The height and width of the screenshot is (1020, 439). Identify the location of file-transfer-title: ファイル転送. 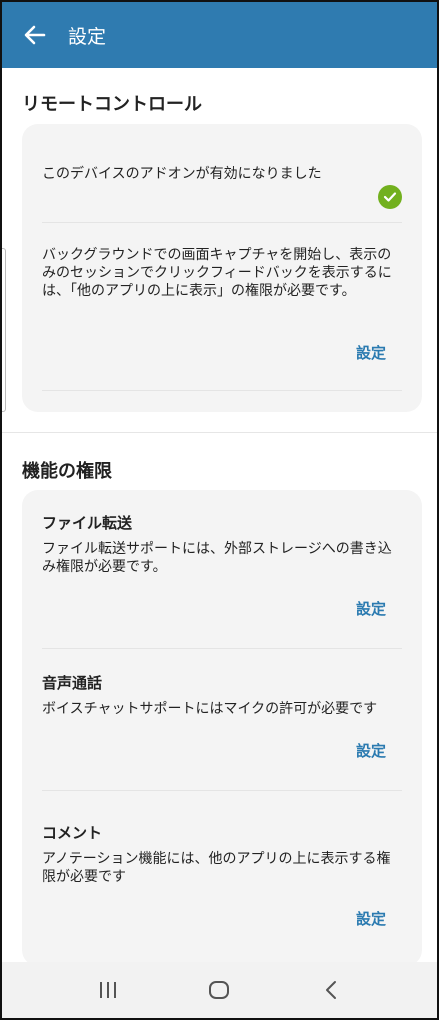
(87, 523).